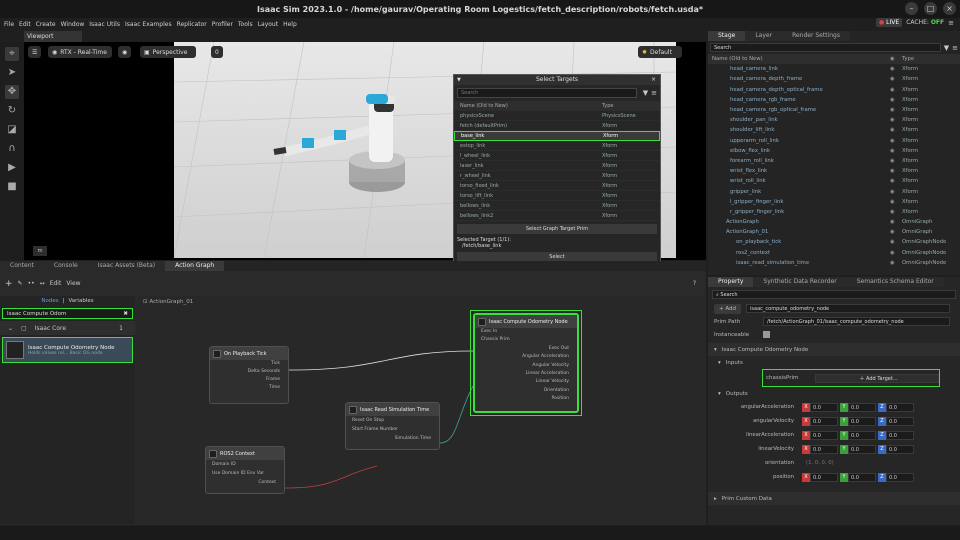  What do you see at coordinates (834, 141) in the screenshot?
I see `stage-row: upperarm_roll_link ◉ Xform` at bounding box center [834, 141].